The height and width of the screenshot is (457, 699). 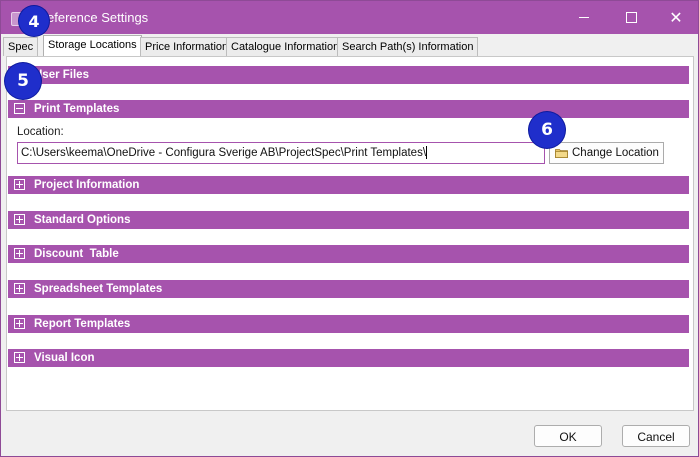 What do you see at coordinates (91, 17) in the screenshot?
I see `window-title: Preference Settings` at bounding box center [91, 17].